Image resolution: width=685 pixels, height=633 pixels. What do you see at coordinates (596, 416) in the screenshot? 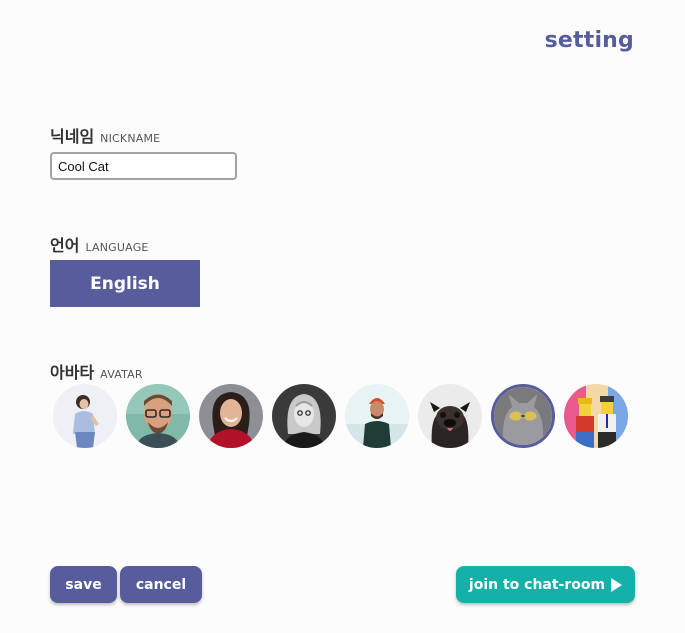
I see `lego-figures-avatar` at bounding box center [596, 416].